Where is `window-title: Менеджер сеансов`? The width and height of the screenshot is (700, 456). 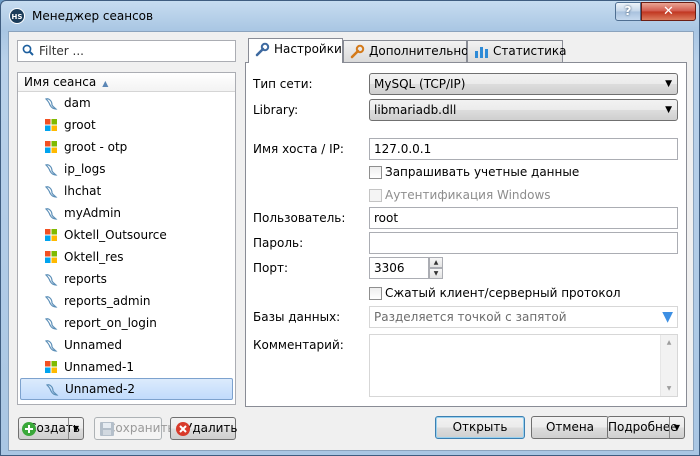 window-title: Менеджер сеансов is located at coordinates (93, 16).